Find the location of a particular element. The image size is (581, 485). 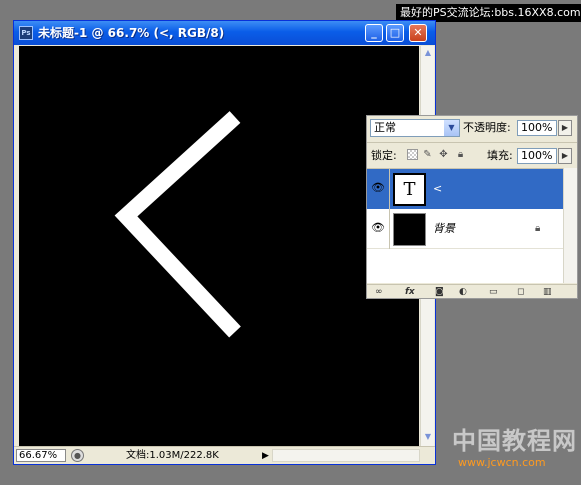

layer-style-icon: fx is located at coordinates (410, 292).